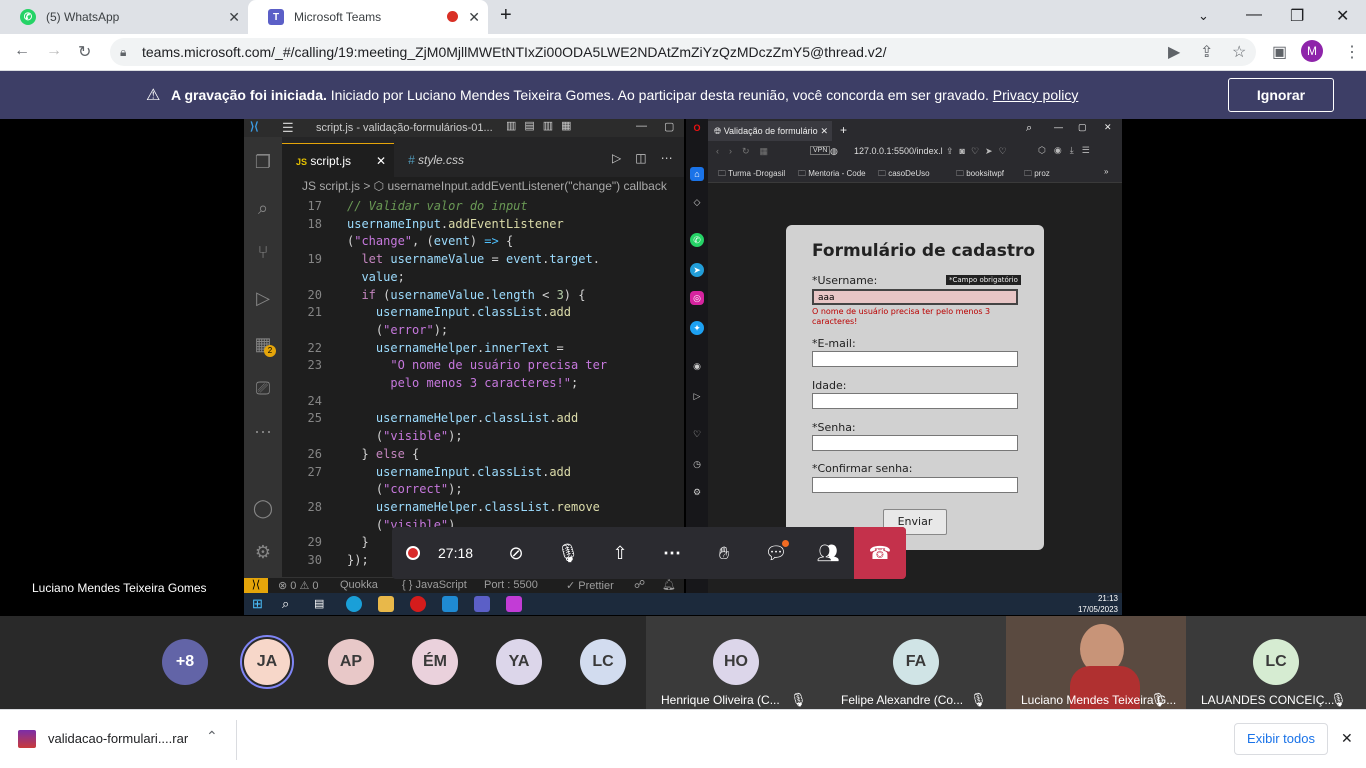  Describe the element at coordinates (1281, 739) in the screenshot. I see `show-all-button: Exibir todos` at that location.